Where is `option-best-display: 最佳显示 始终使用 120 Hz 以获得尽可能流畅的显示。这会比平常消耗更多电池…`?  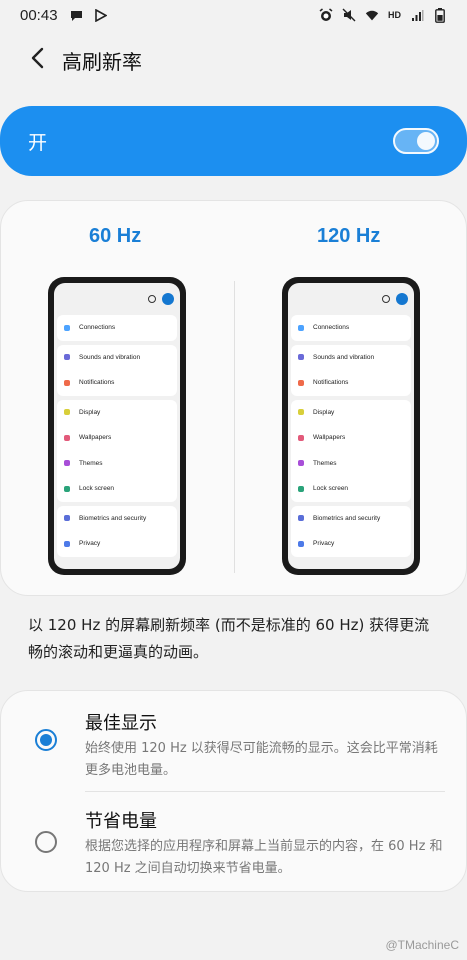 option-best-display: 最佳显示 始终使用 120 Hz 以获得尽可能流畅的显示。这会比平常消耗更多电池… is located at coordinates (234, 749).